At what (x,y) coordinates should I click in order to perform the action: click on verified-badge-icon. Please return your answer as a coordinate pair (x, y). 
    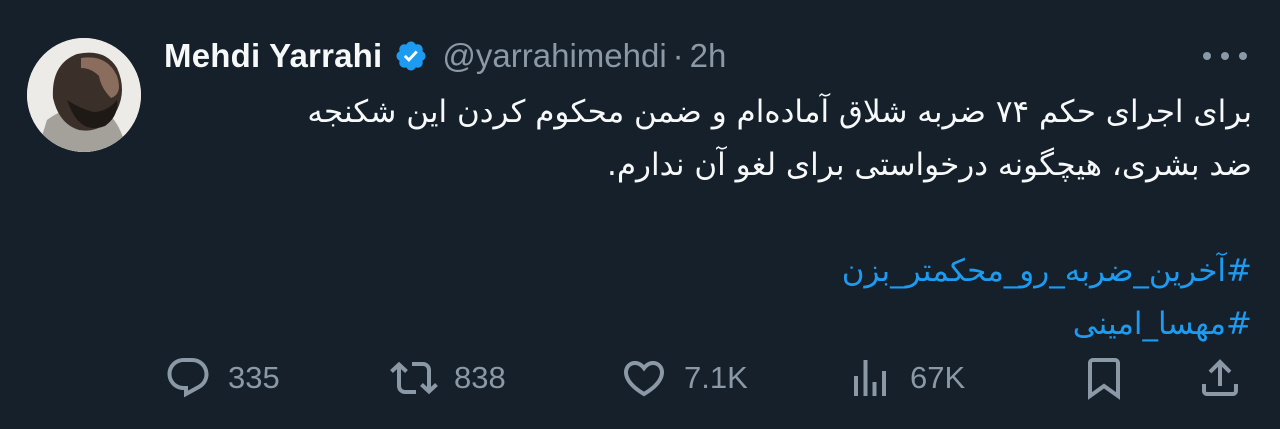
    Looking at the image, I should click on (411, 56).